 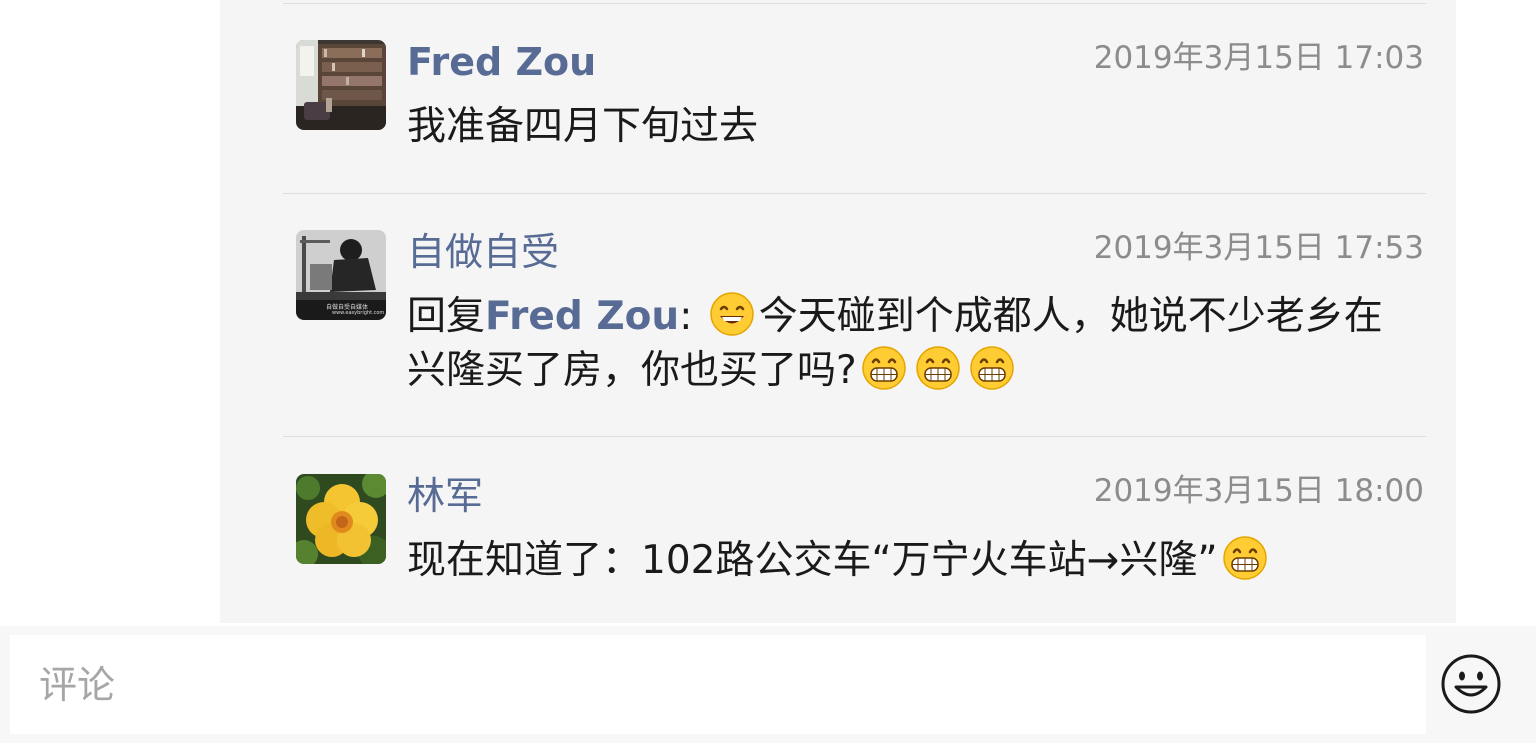 I want to click on comment-author: Fred Zou, so click(x=501, y=62).